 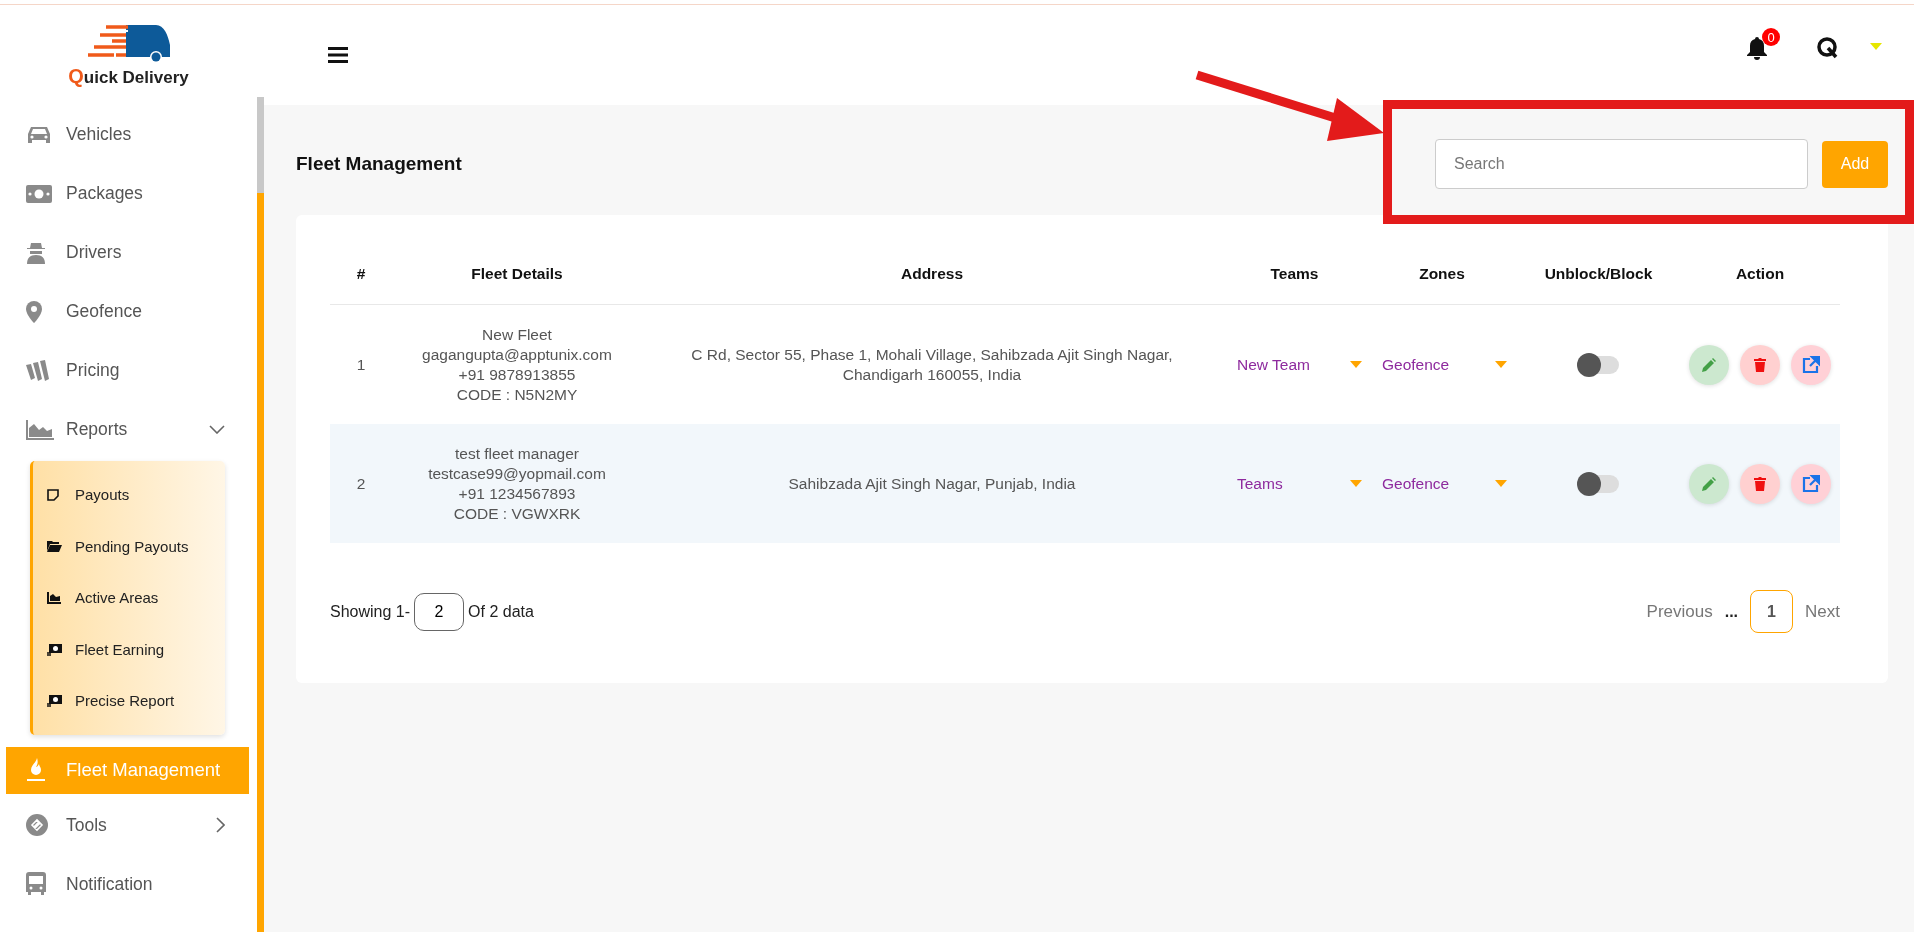 I want to click on banknote-icon, so click(x=39, y=193).